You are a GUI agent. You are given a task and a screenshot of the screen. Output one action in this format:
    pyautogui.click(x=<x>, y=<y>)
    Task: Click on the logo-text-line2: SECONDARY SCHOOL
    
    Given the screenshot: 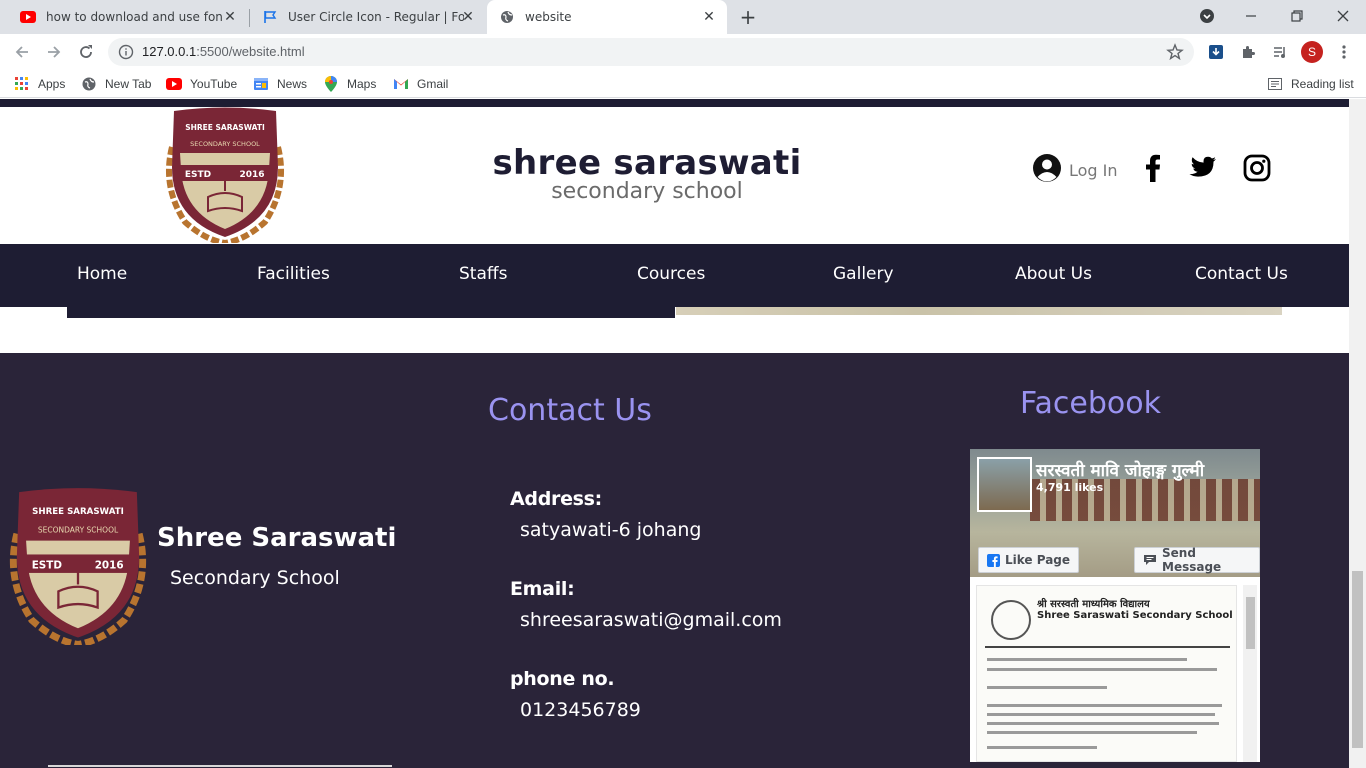 What is the action you would take?
    pyautogui.click(x=78, y=530)
    